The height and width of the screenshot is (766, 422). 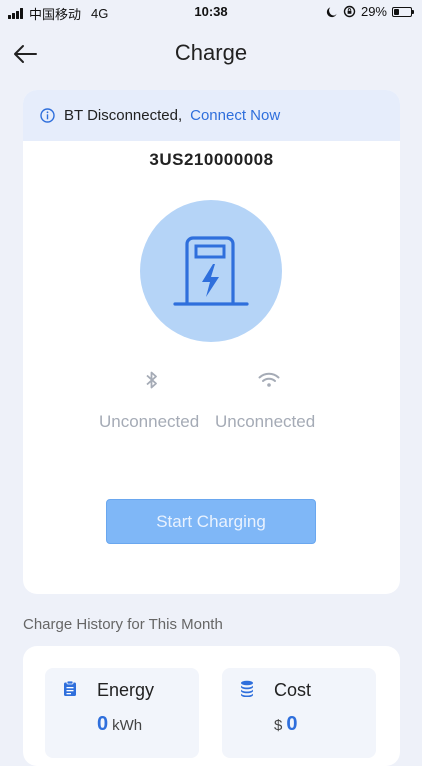 What do you see at coordinates (292, 724) in the screenshot?
I see `cost-value: 0` at bounding box center [292, 724].